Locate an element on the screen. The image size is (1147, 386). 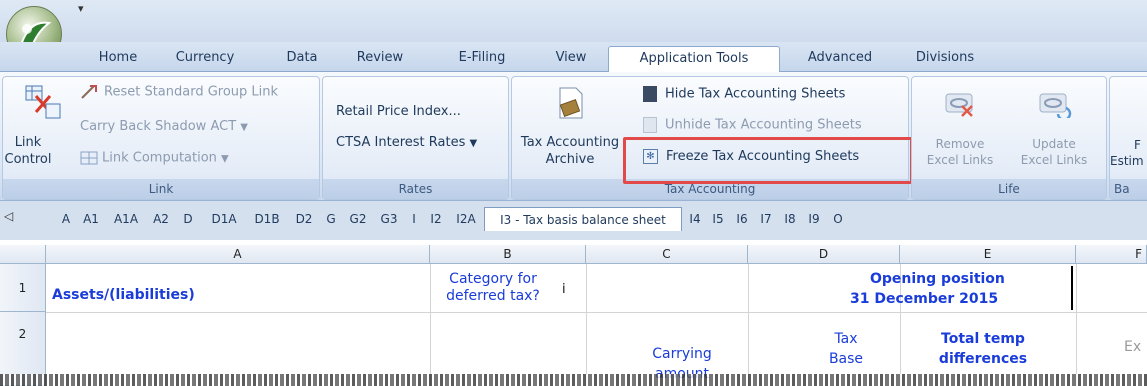
column-header-f: F is located at coordinates (1111, 254).